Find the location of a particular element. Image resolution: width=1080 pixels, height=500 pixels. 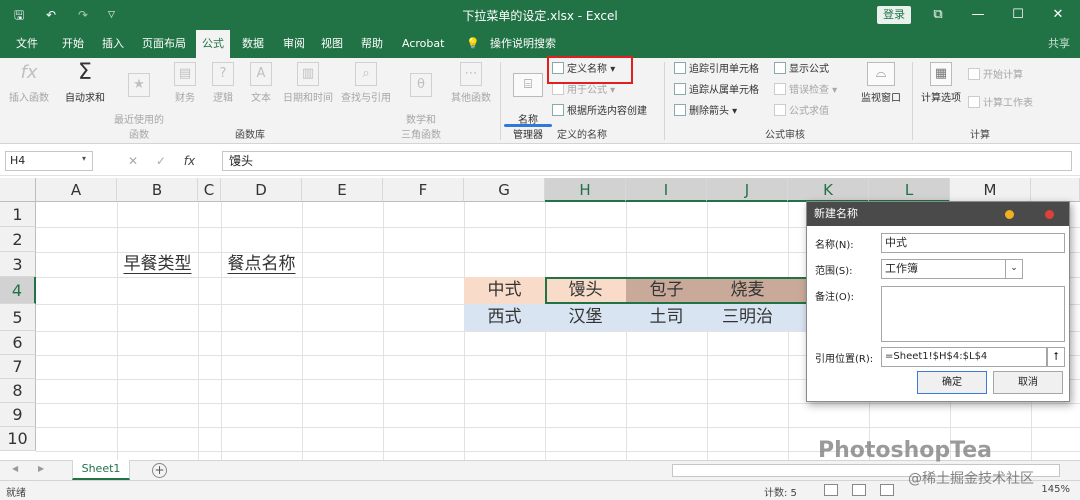

enter-icon: ✓ is located at coordinates (161, 161).